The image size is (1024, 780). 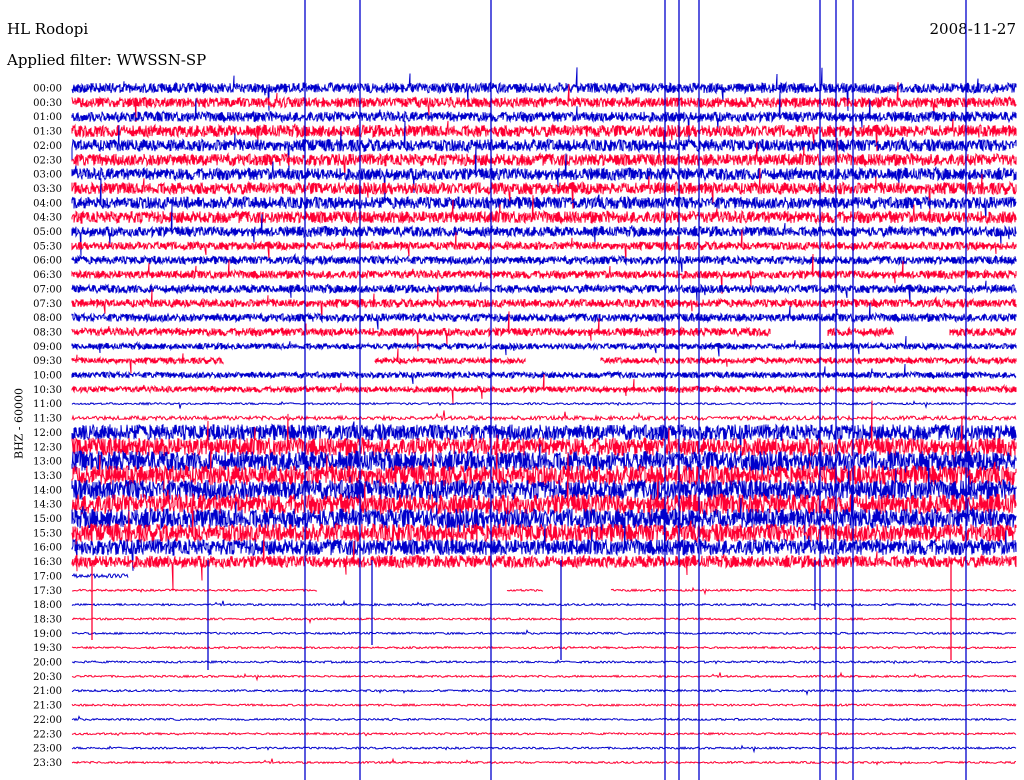 I want to click on row-label: 05:00, so click(x=47, y=232).